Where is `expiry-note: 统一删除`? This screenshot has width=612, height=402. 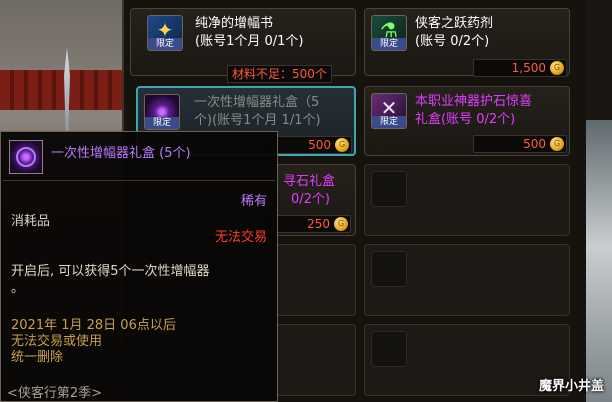 expiry-note: 统一删除 is located at coordinates (37, 357).